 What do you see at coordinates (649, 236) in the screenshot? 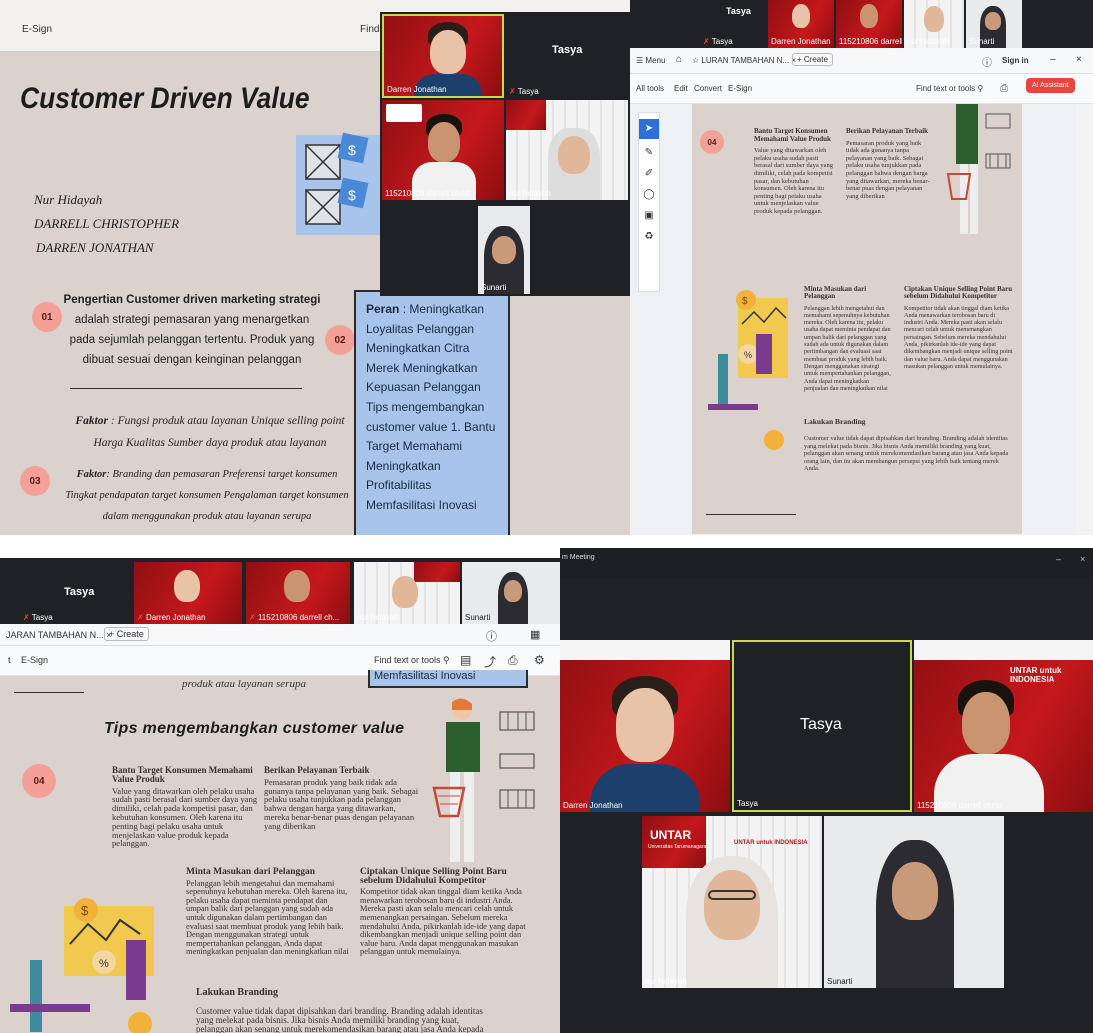
I see `stamp-tool-icon: ♻` at bounding box center [649, 236].